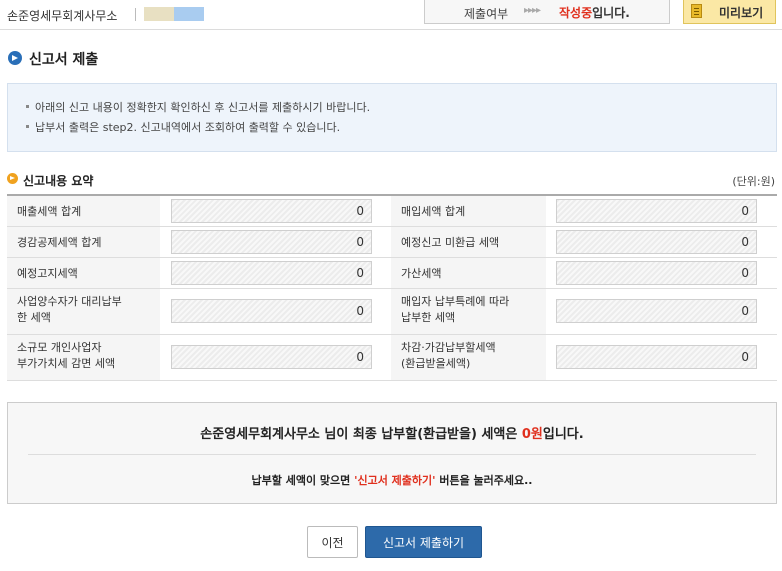 Image resolution: width=782 pixels, height=571 pixels. I want to click on summary-arrow-icon, so click(12, 178).